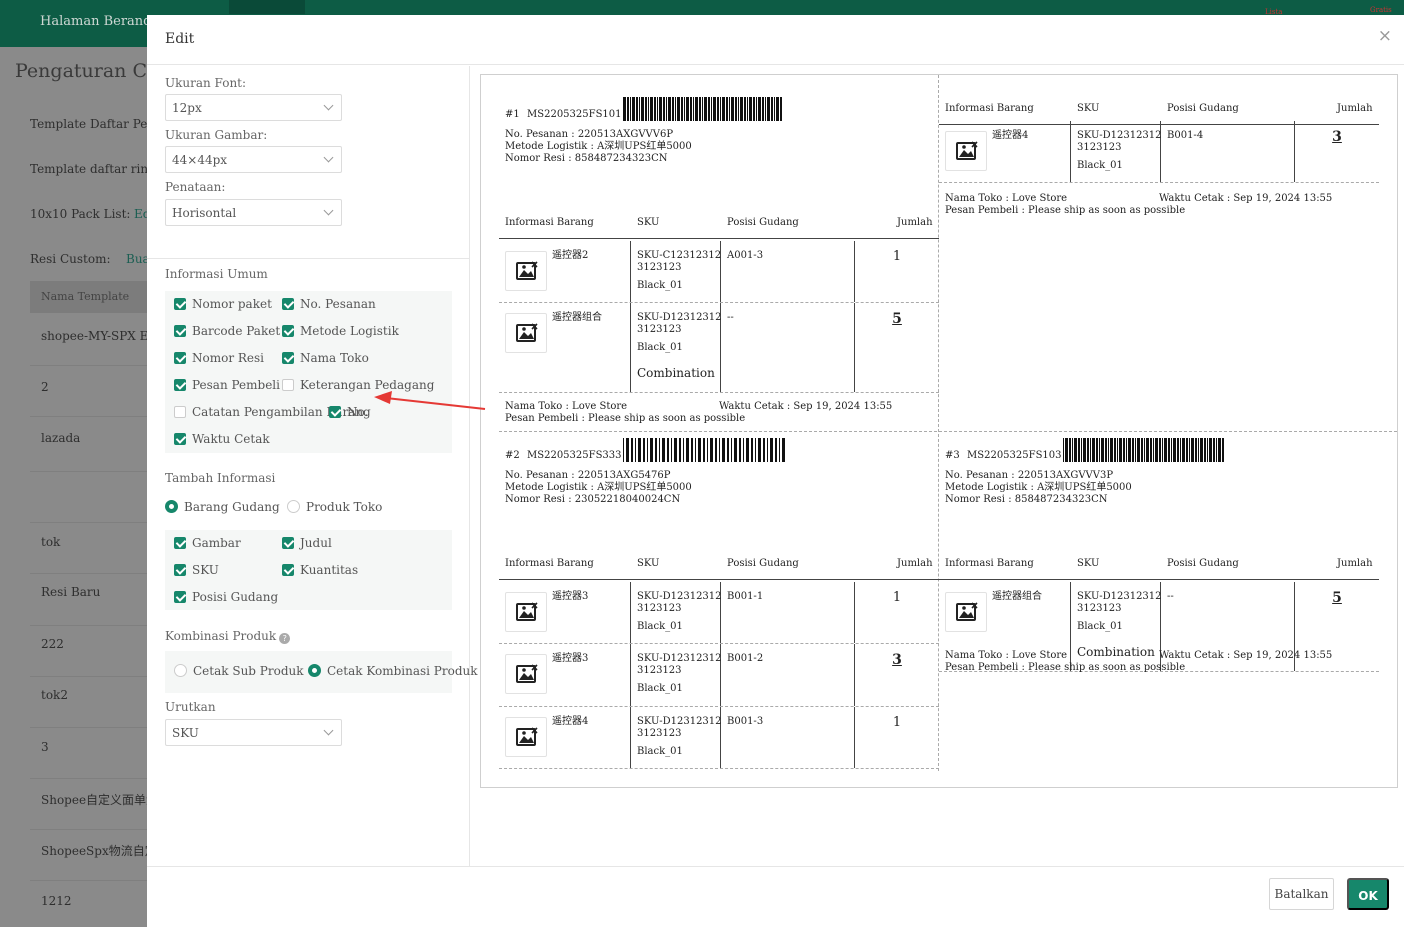 This screenshot has height=927, width=1404. I want to click on table-row: 2, so click(45, 387).